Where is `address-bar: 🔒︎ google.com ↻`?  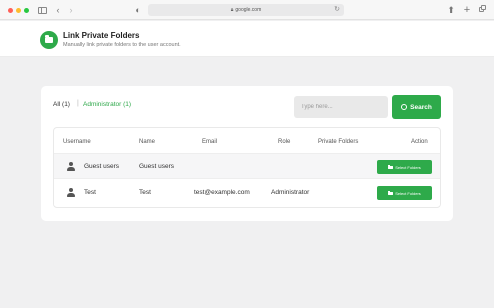
address-bar: 🔒︎ google.com ↻ is located at coordinates (246, 10).